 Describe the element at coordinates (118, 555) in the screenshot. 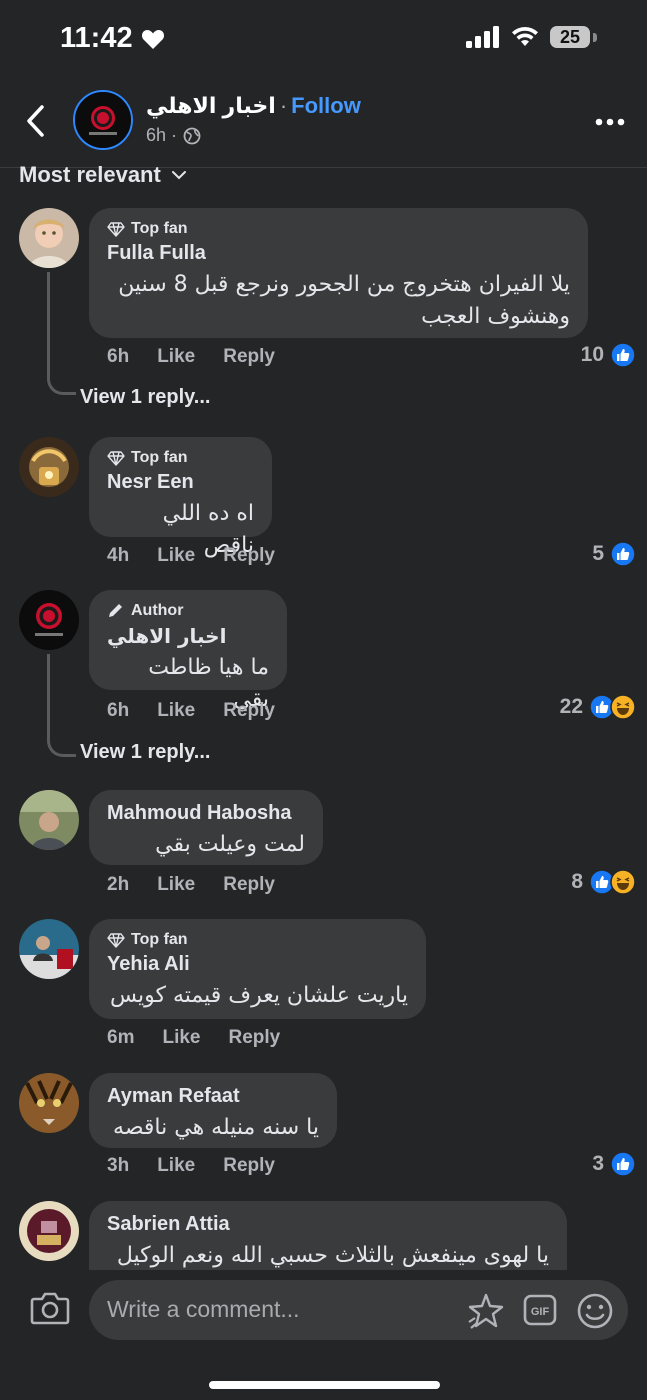

I see `comment-time: 4h` at that location.